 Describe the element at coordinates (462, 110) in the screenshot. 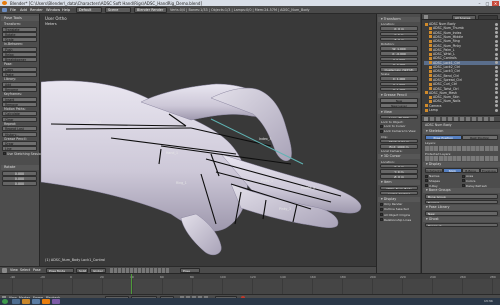

I see `outliner-item: Lamp` at that location.